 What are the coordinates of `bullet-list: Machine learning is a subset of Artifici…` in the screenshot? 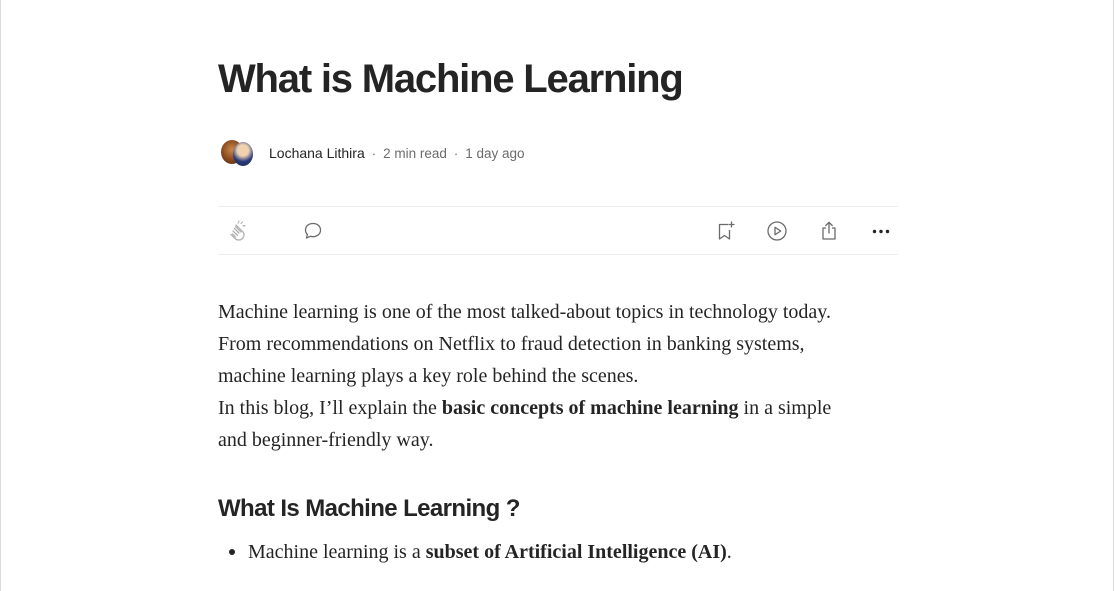 It's located at (568, 552).